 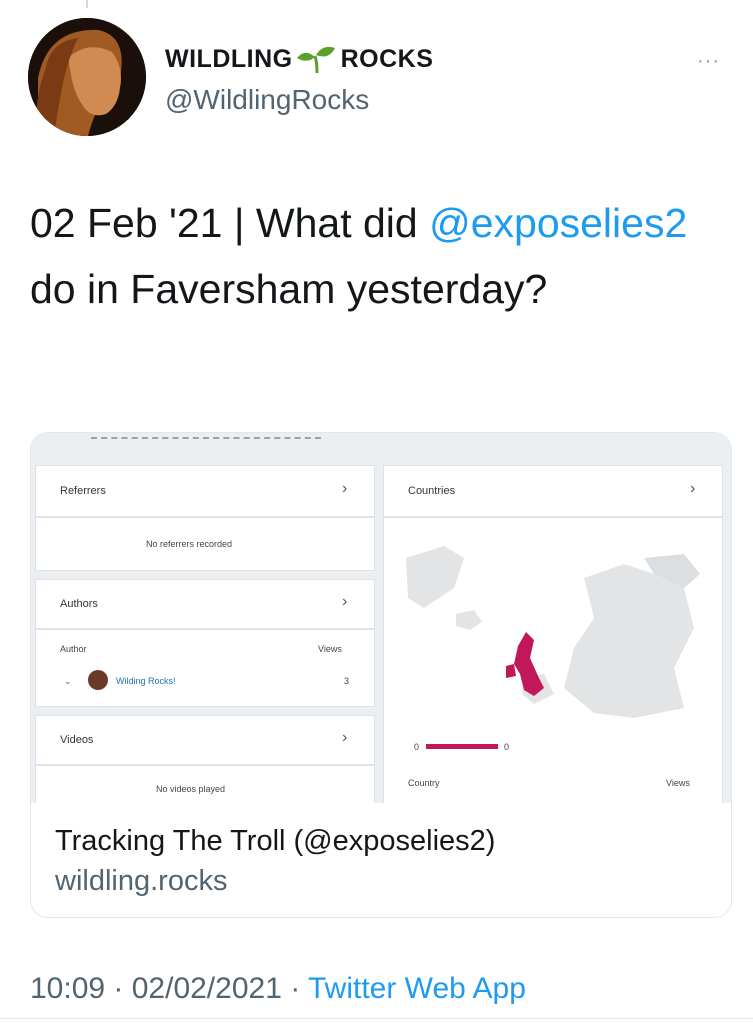 I want to click on legend-max: 0, so click(x=507, y=747).